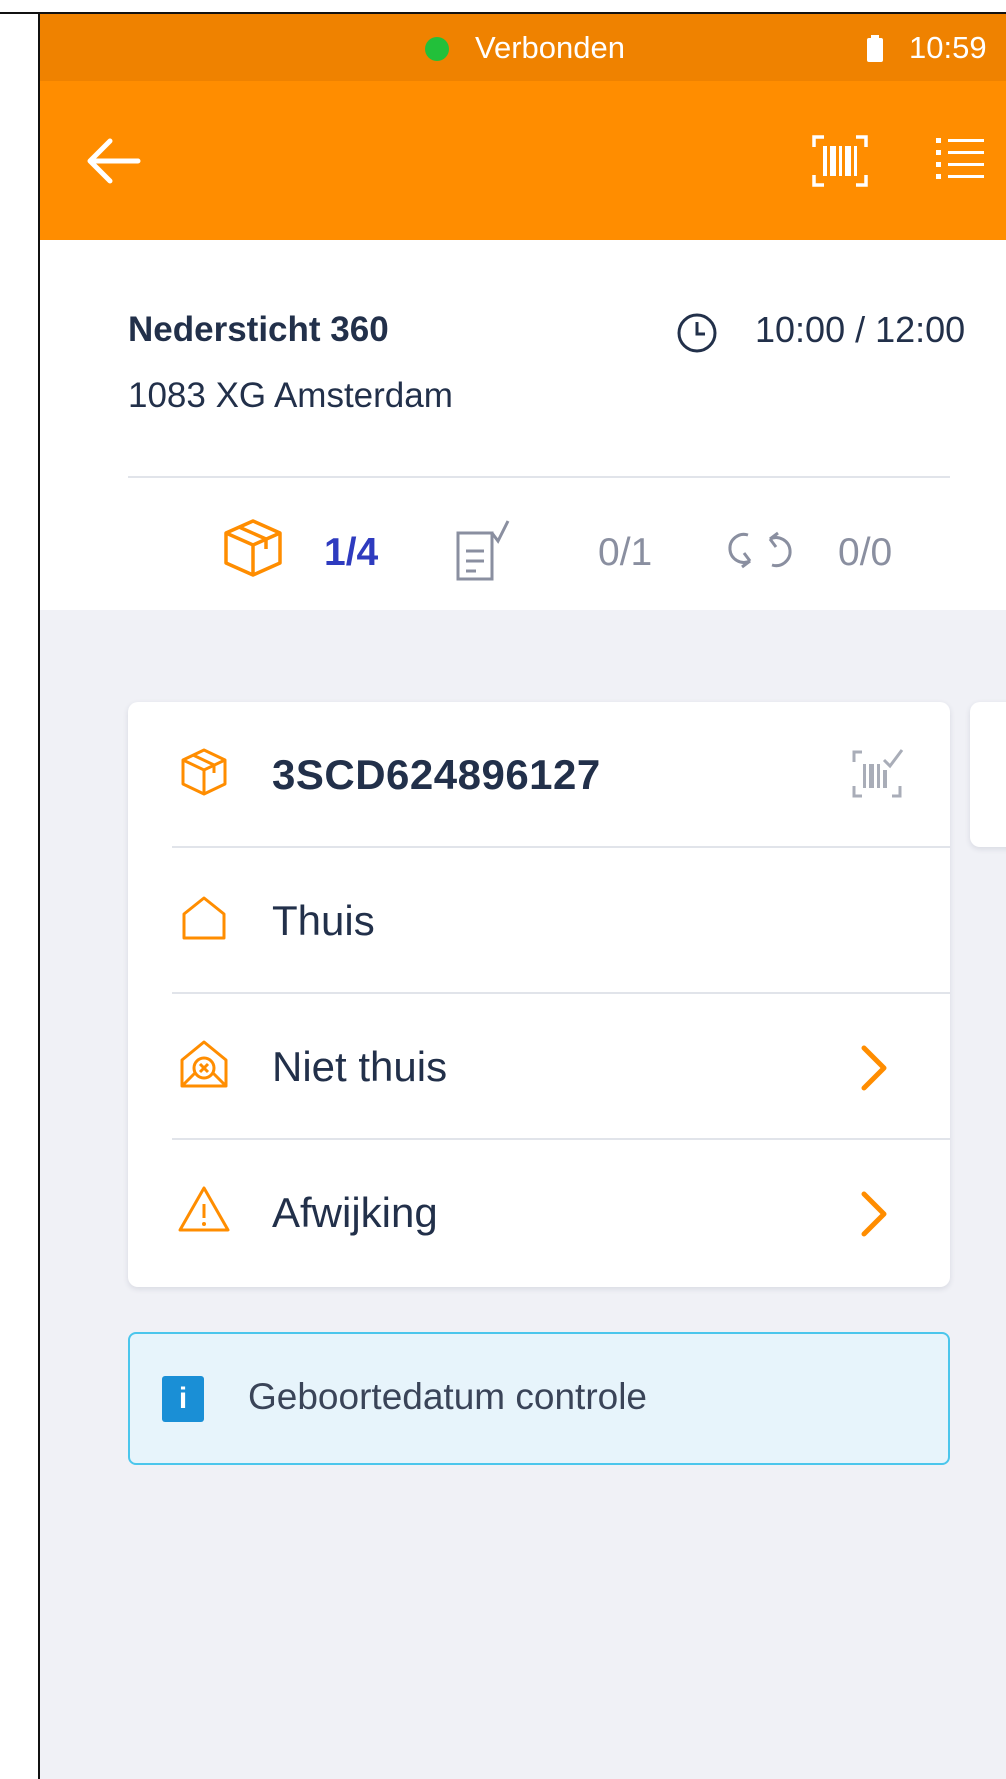 The height and width of the screenshot is (1779, 1006). What do you see at coordinates (988, 774) in the screenshot?
I see `next-shipment-card-peek` at bounding box center [988, 774].